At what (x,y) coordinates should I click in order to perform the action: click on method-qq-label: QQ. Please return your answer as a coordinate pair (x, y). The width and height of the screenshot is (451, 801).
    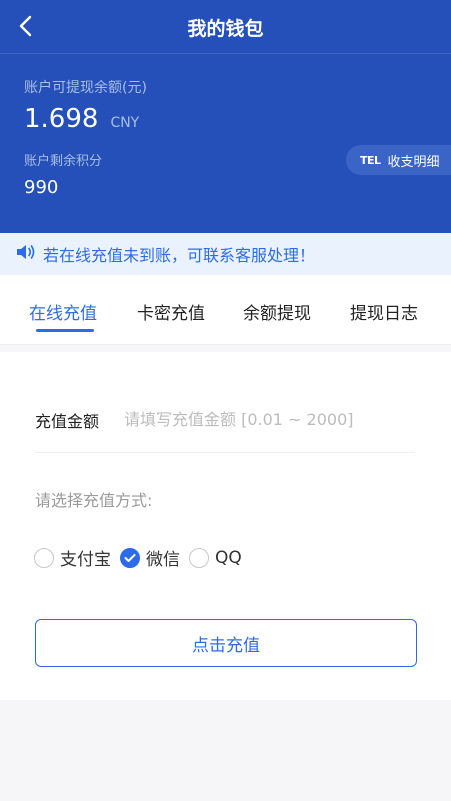
    Looking at the image, I should click on (228, 557).